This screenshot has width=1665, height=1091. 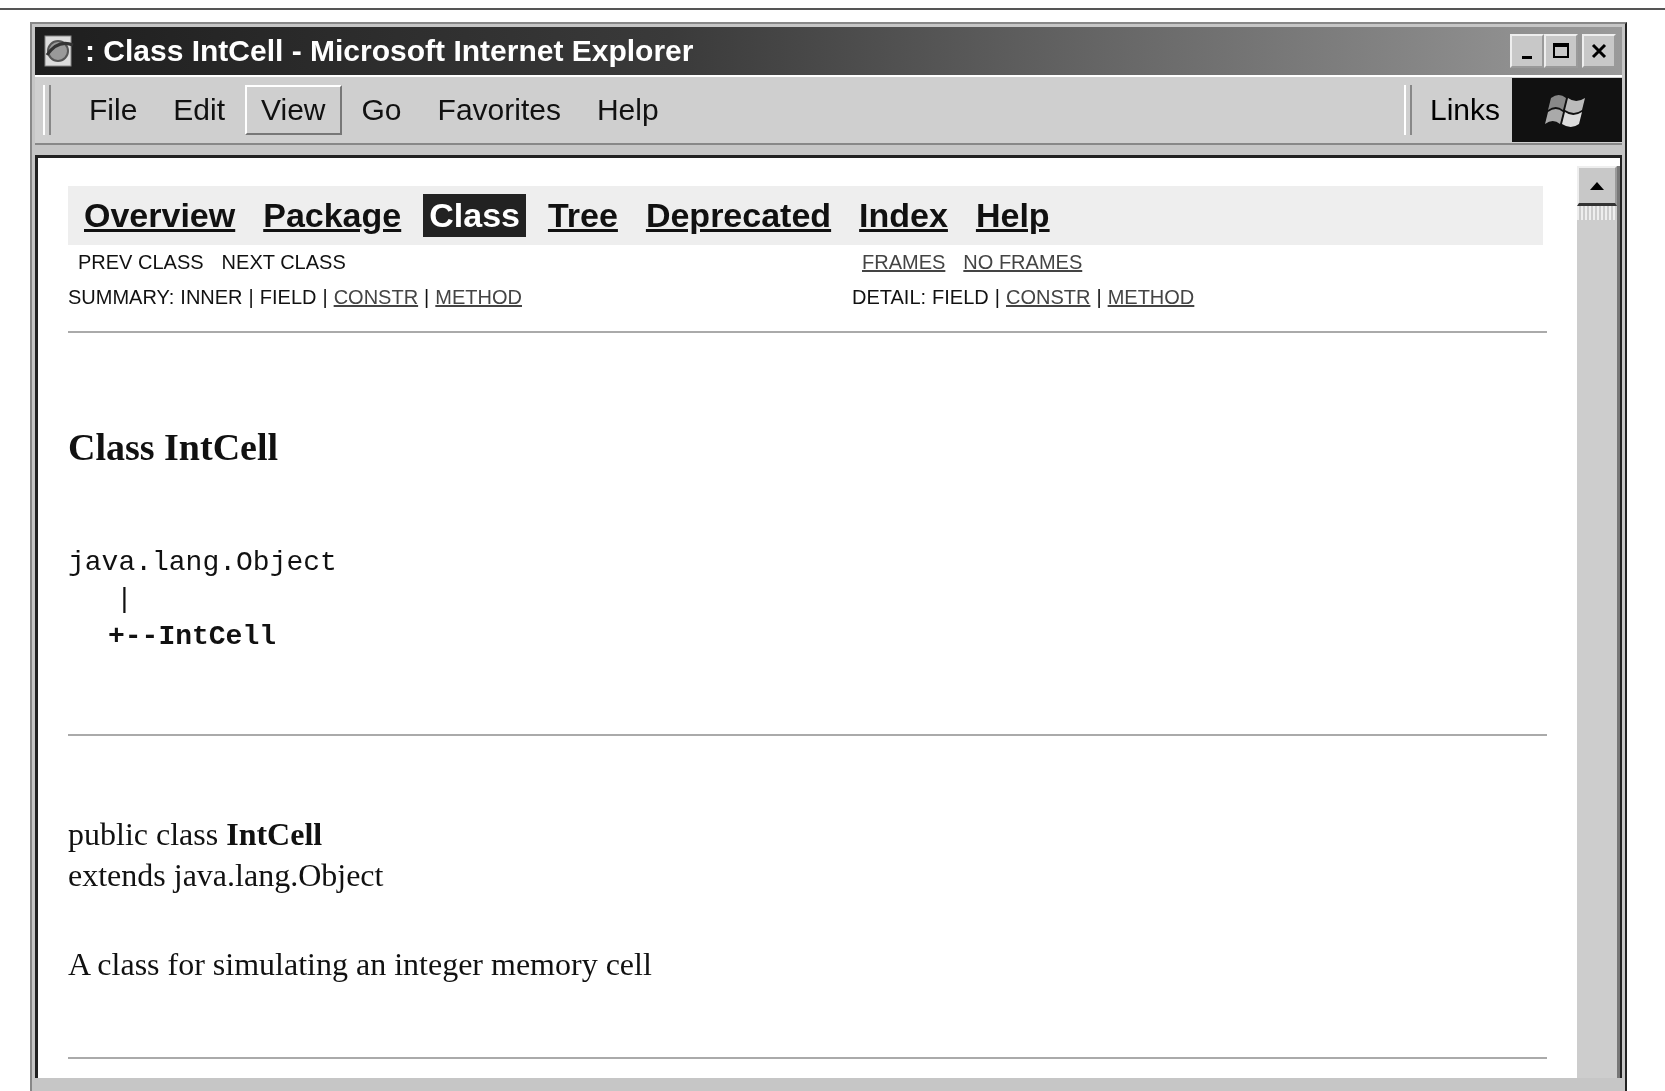 What do you see at coordinates (124, 599) in the screenshot?
I see `tree-connector: |` at bounding box center [124, 599].